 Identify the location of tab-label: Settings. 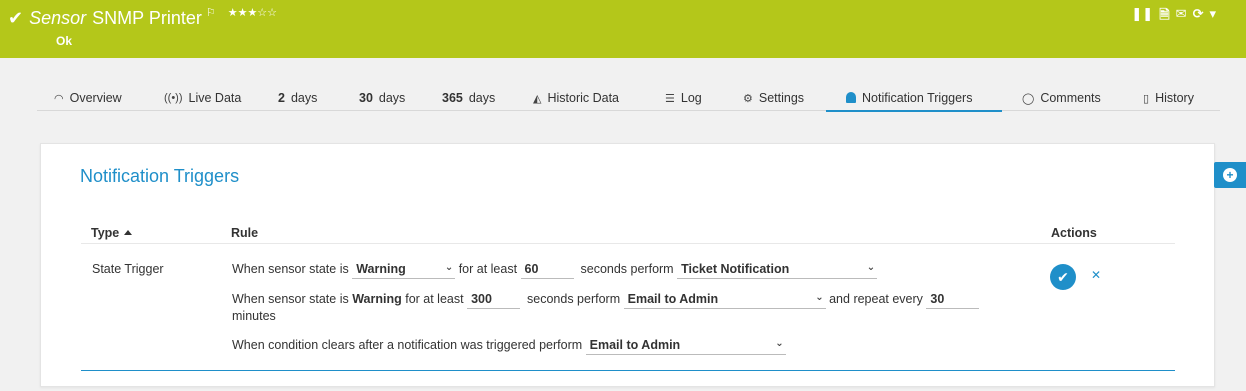
(781, 98).